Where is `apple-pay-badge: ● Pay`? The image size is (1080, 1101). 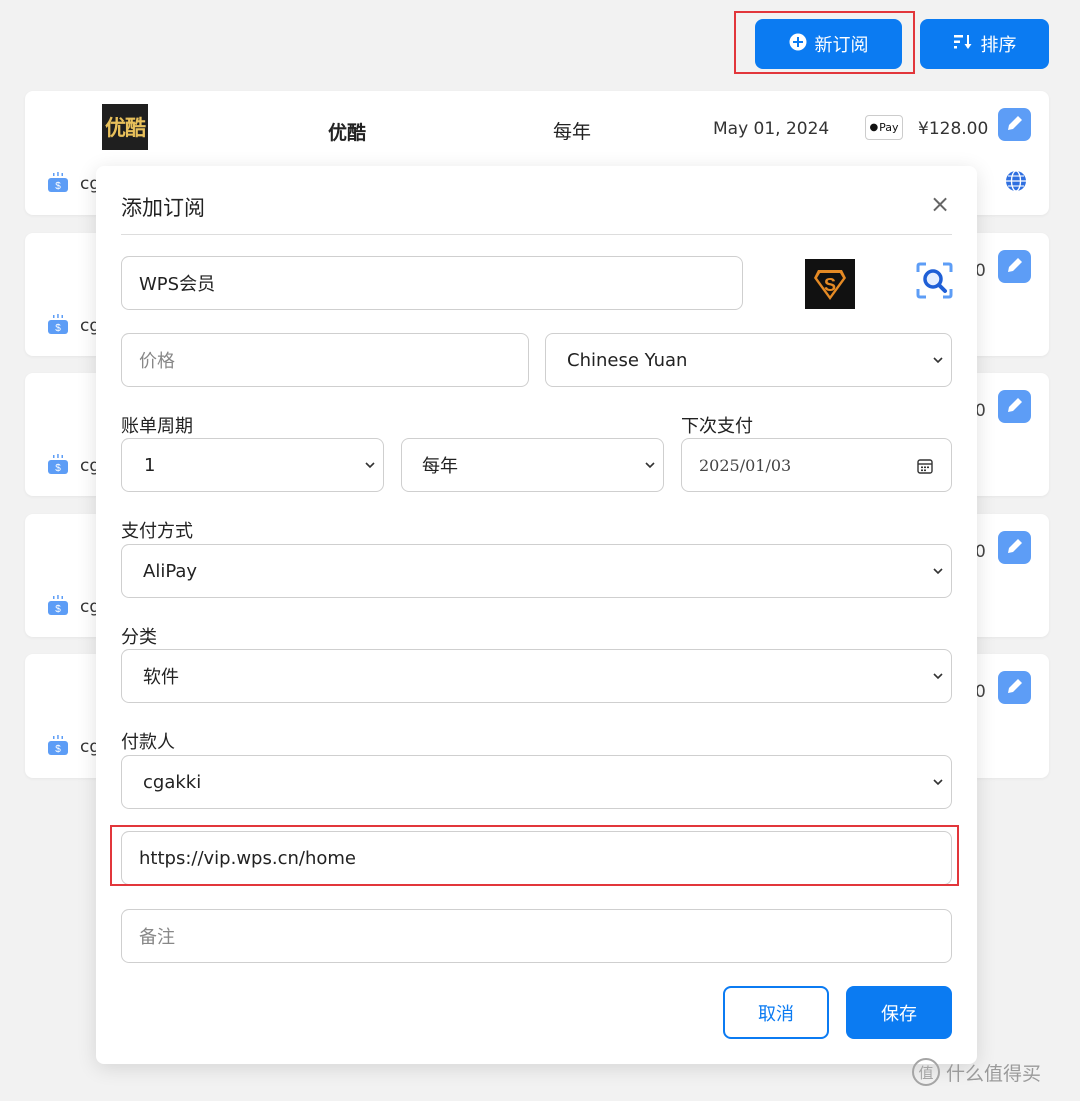 apple-pay-badge: ● Pay is located at coordinates (884, 127).